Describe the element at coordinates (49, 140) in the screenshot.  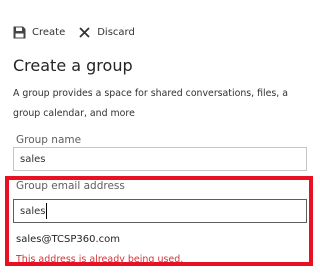
I see `group-name-label: Group name` at that location.